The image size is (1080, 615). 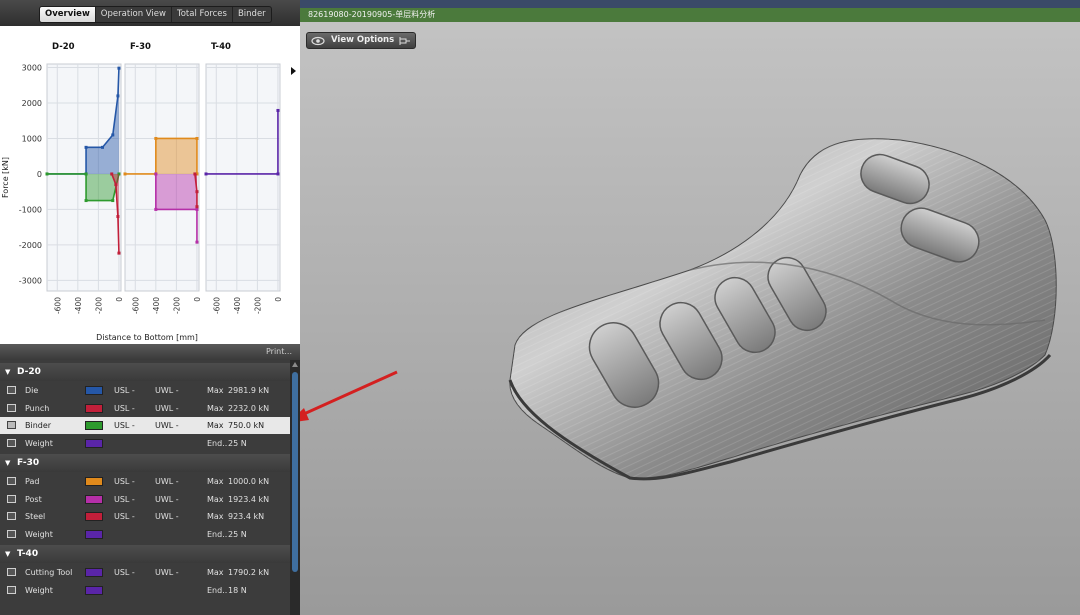 What do you see at coordinates (318, 41) in the screenshot?
I see `eye-icon` at bounding box center [318, 41].